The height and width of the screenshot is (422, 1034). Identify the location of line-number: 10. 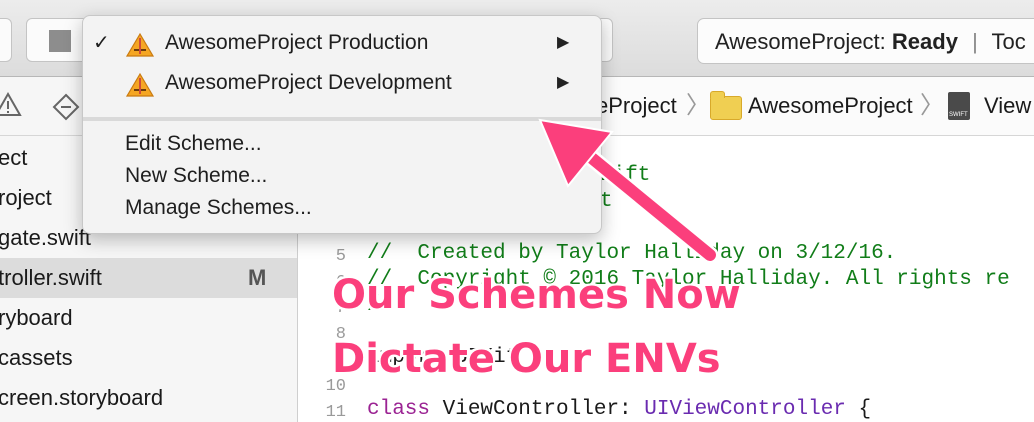
(335, 386).